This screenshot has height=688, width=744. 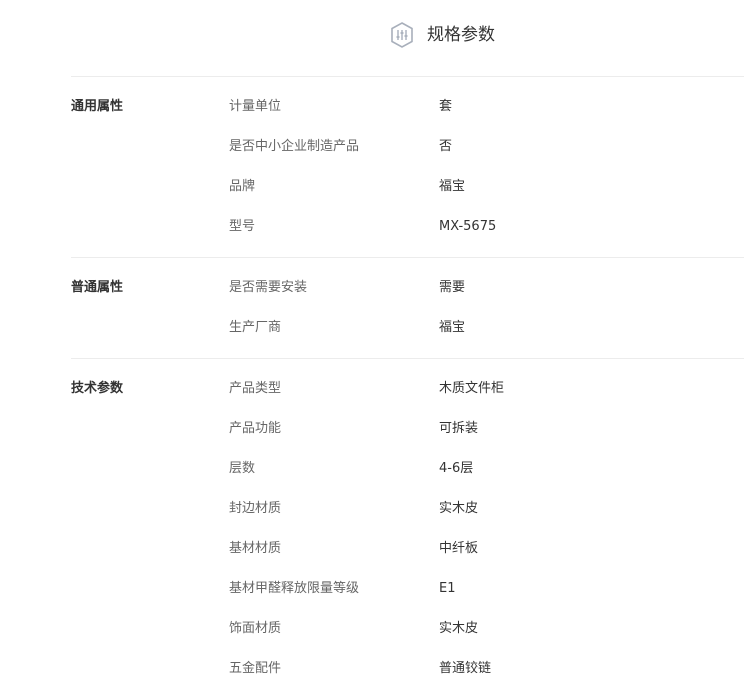 I want to click on spec-value: 木质文件柜, so click(x=472, y=388).